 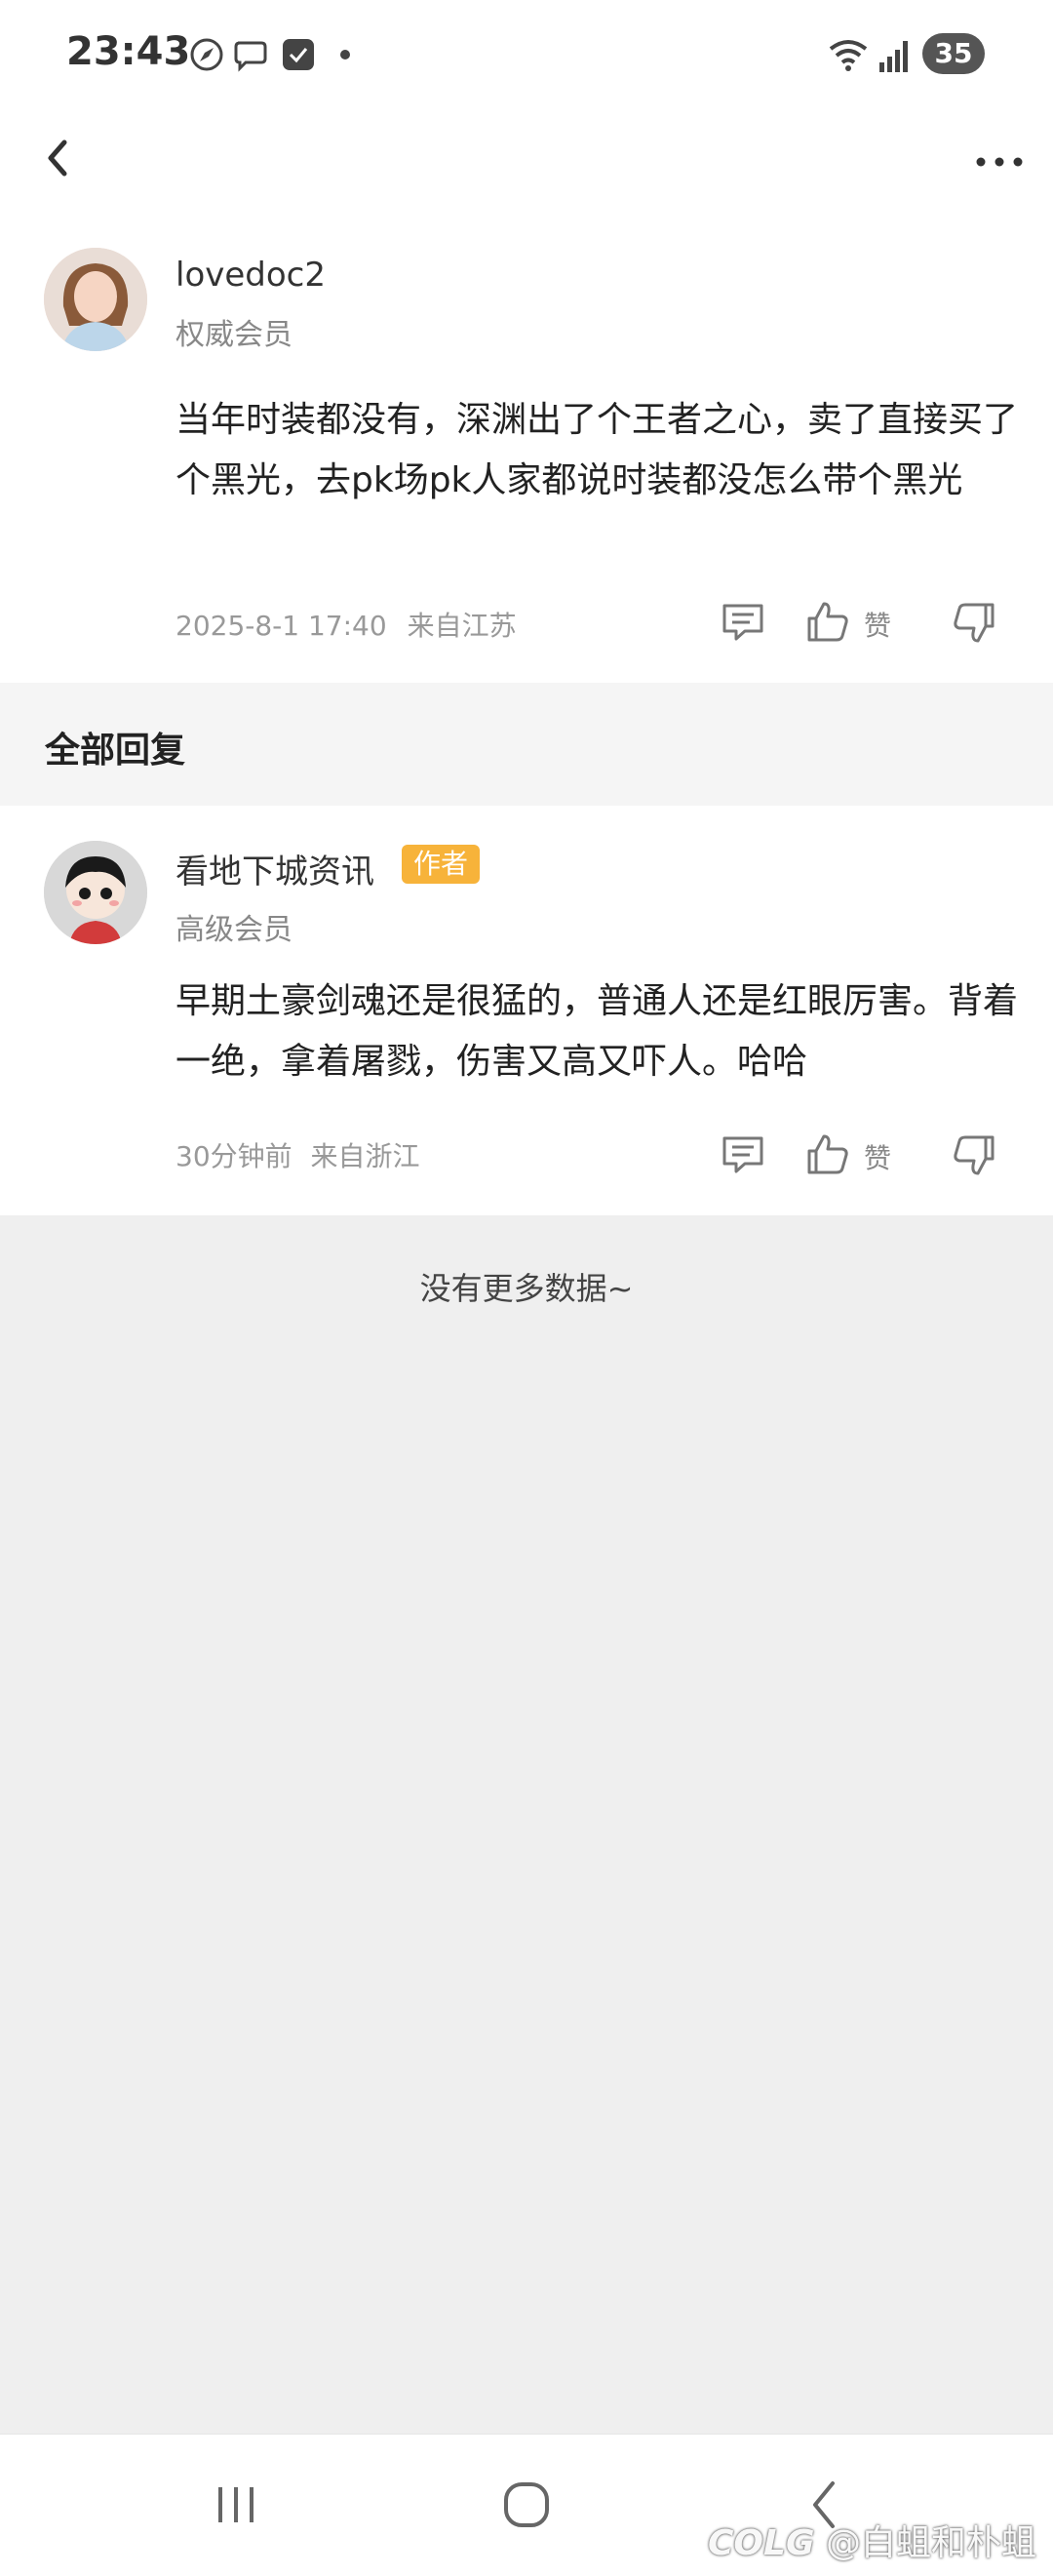 What do you see at coordinates (526, 1288) in the screenshot?
I see `no-more-data-label: 没有更多数据~` at bounding box center [526, 1288].